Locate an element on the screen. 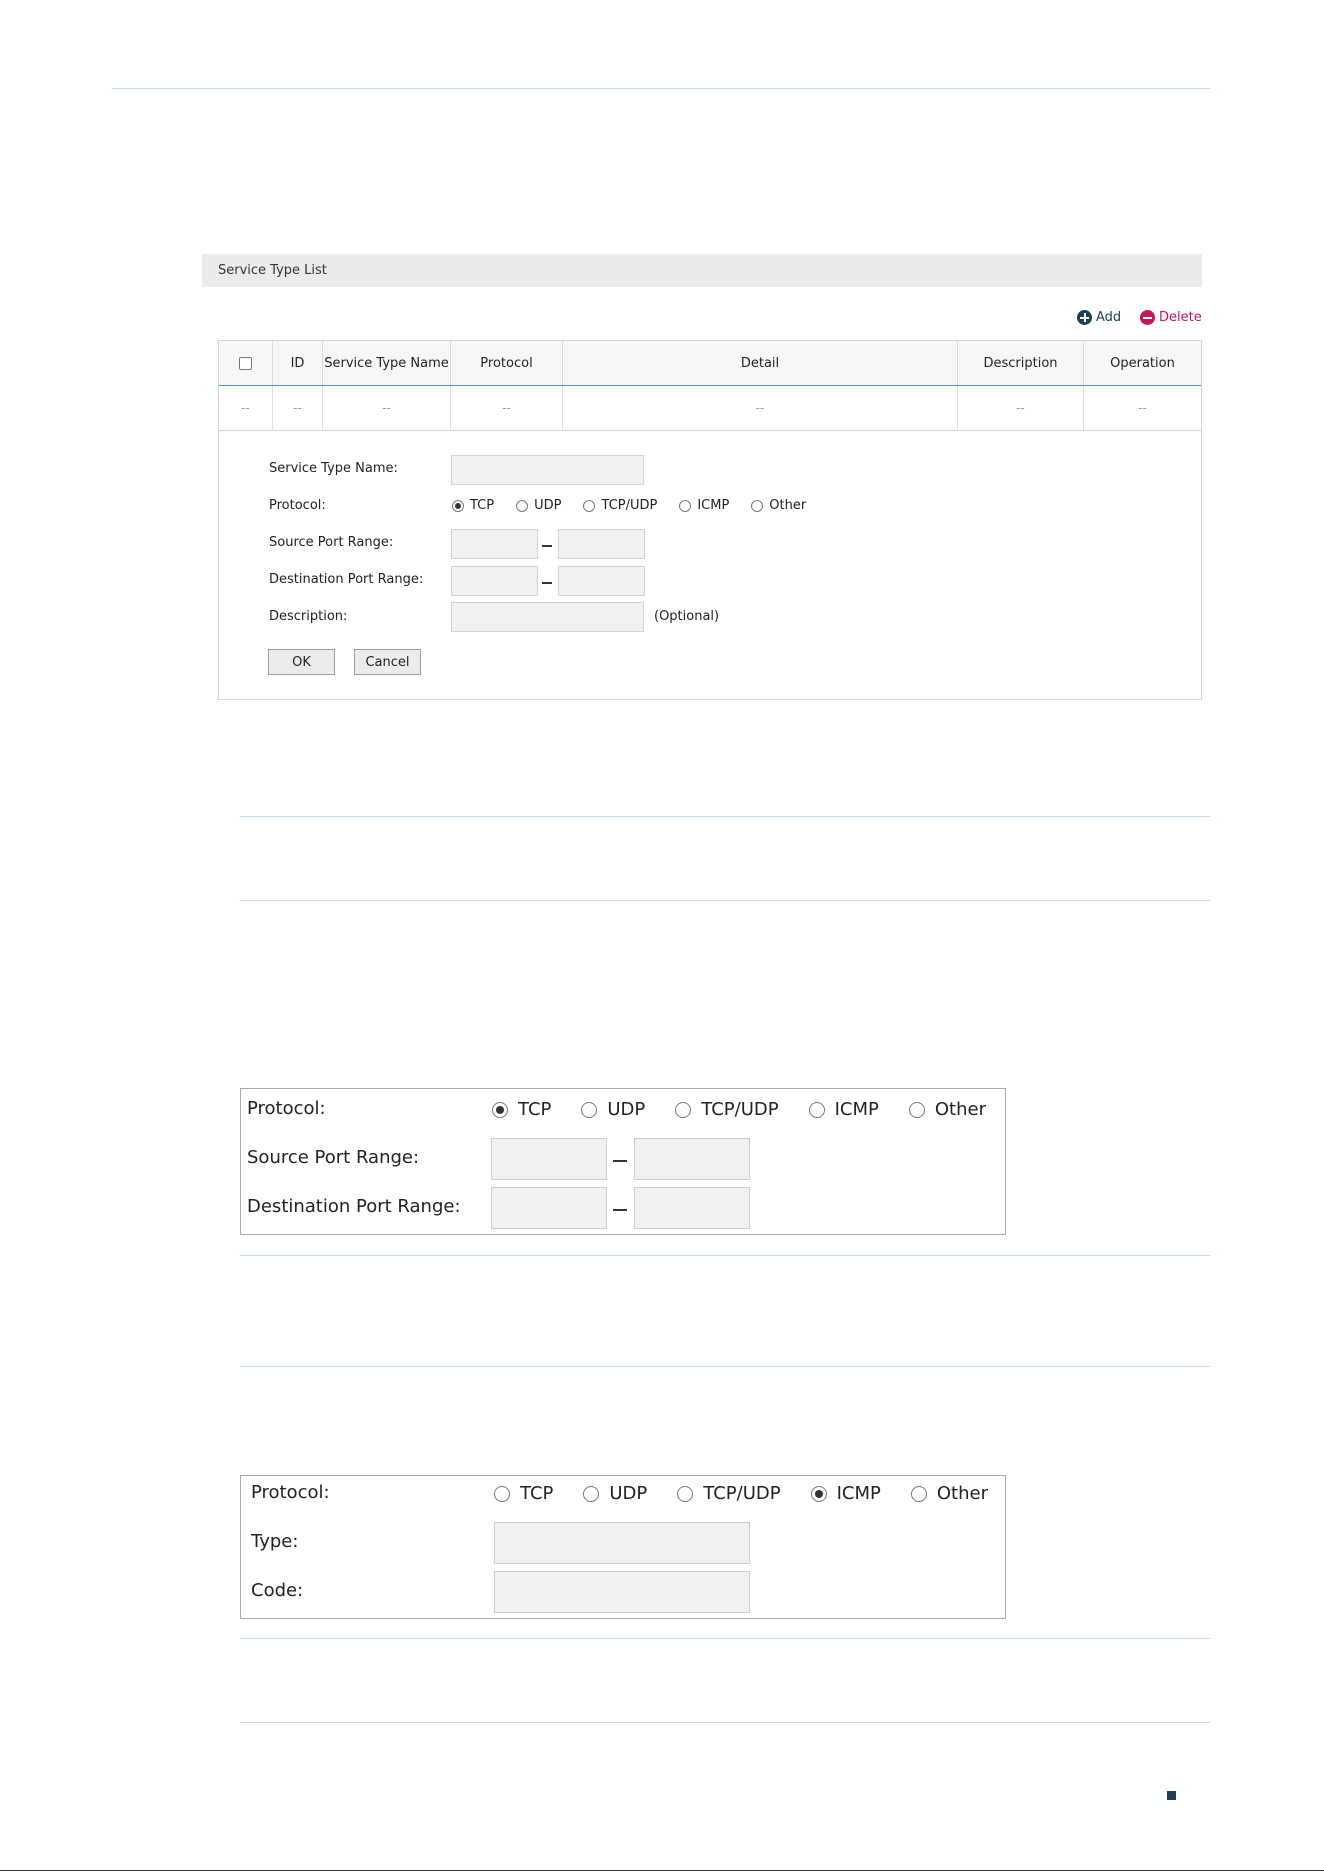 The height and width of the screenshot is (1872, 1324). header-rule is located at coordinates (661, 88).